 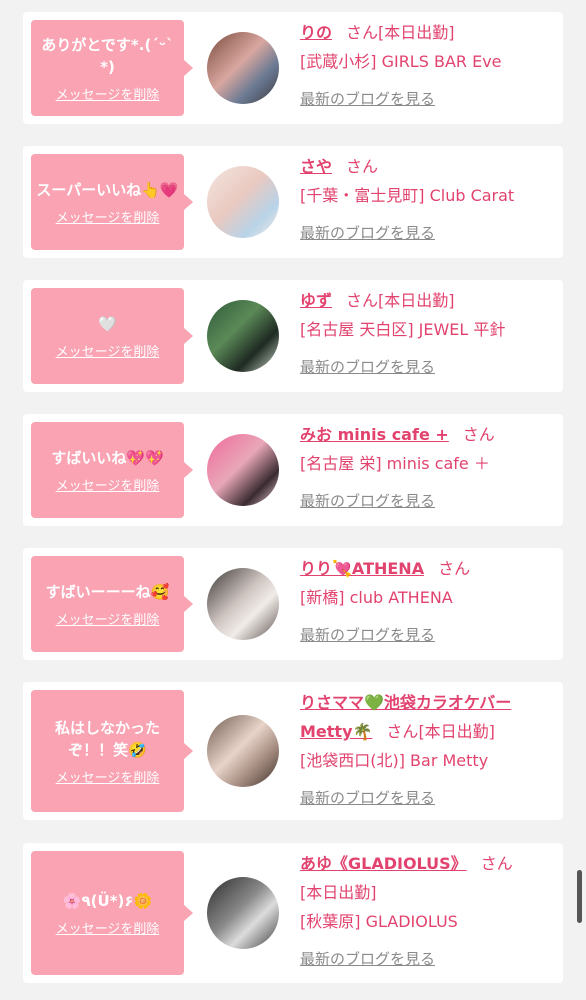 I want to click on message-text: スーパーいいね👆💗, so click(x=107, y=189).